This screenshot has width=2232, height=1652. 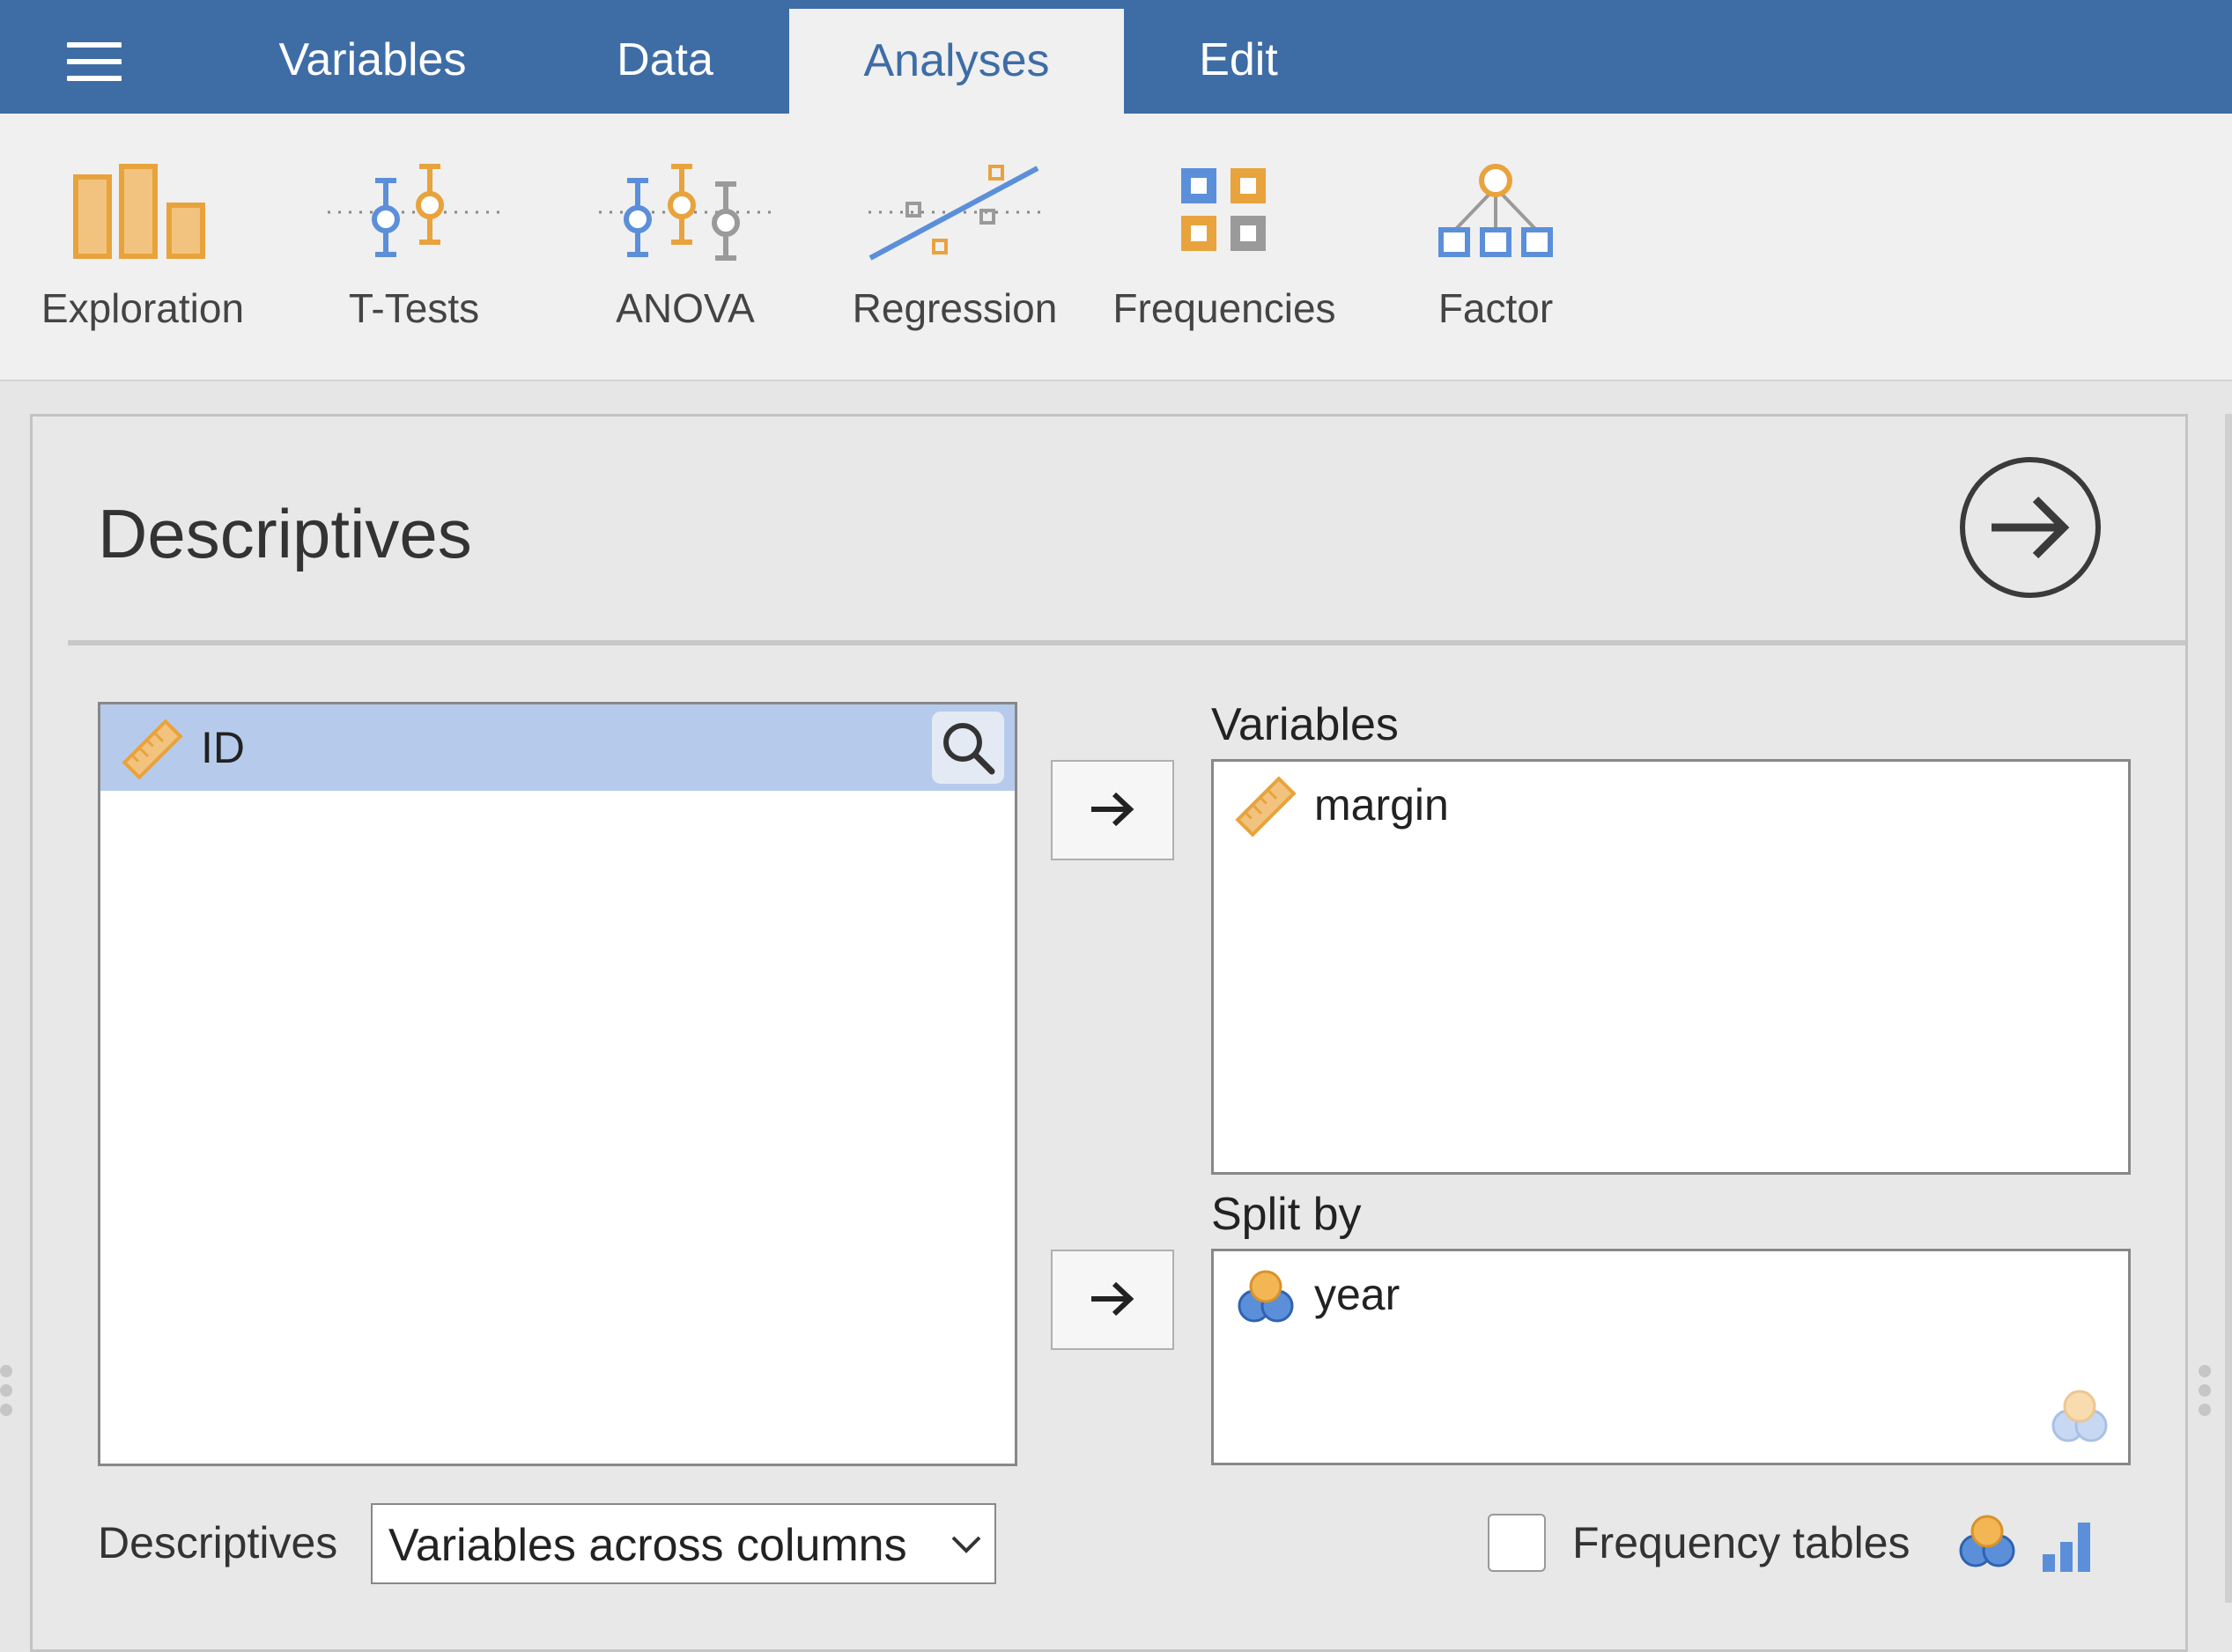 I want to click on t-tests-button: T-Tests, so click(x=414, y=246).